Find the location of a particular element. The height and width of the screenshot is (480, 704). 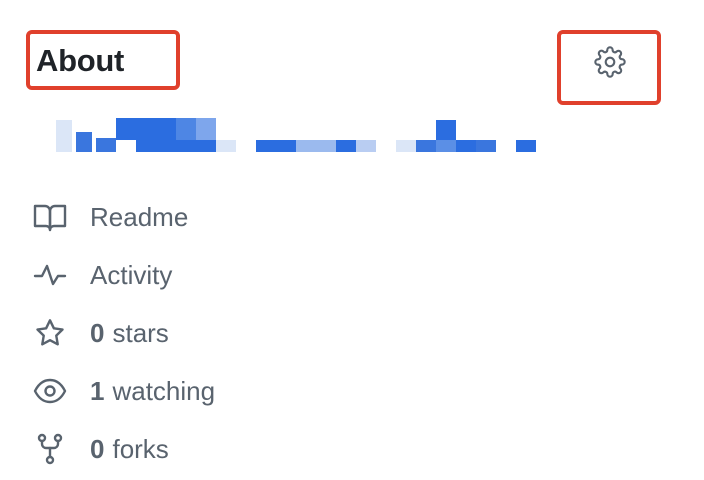

fork-icon is located at coordinates (50, 449).